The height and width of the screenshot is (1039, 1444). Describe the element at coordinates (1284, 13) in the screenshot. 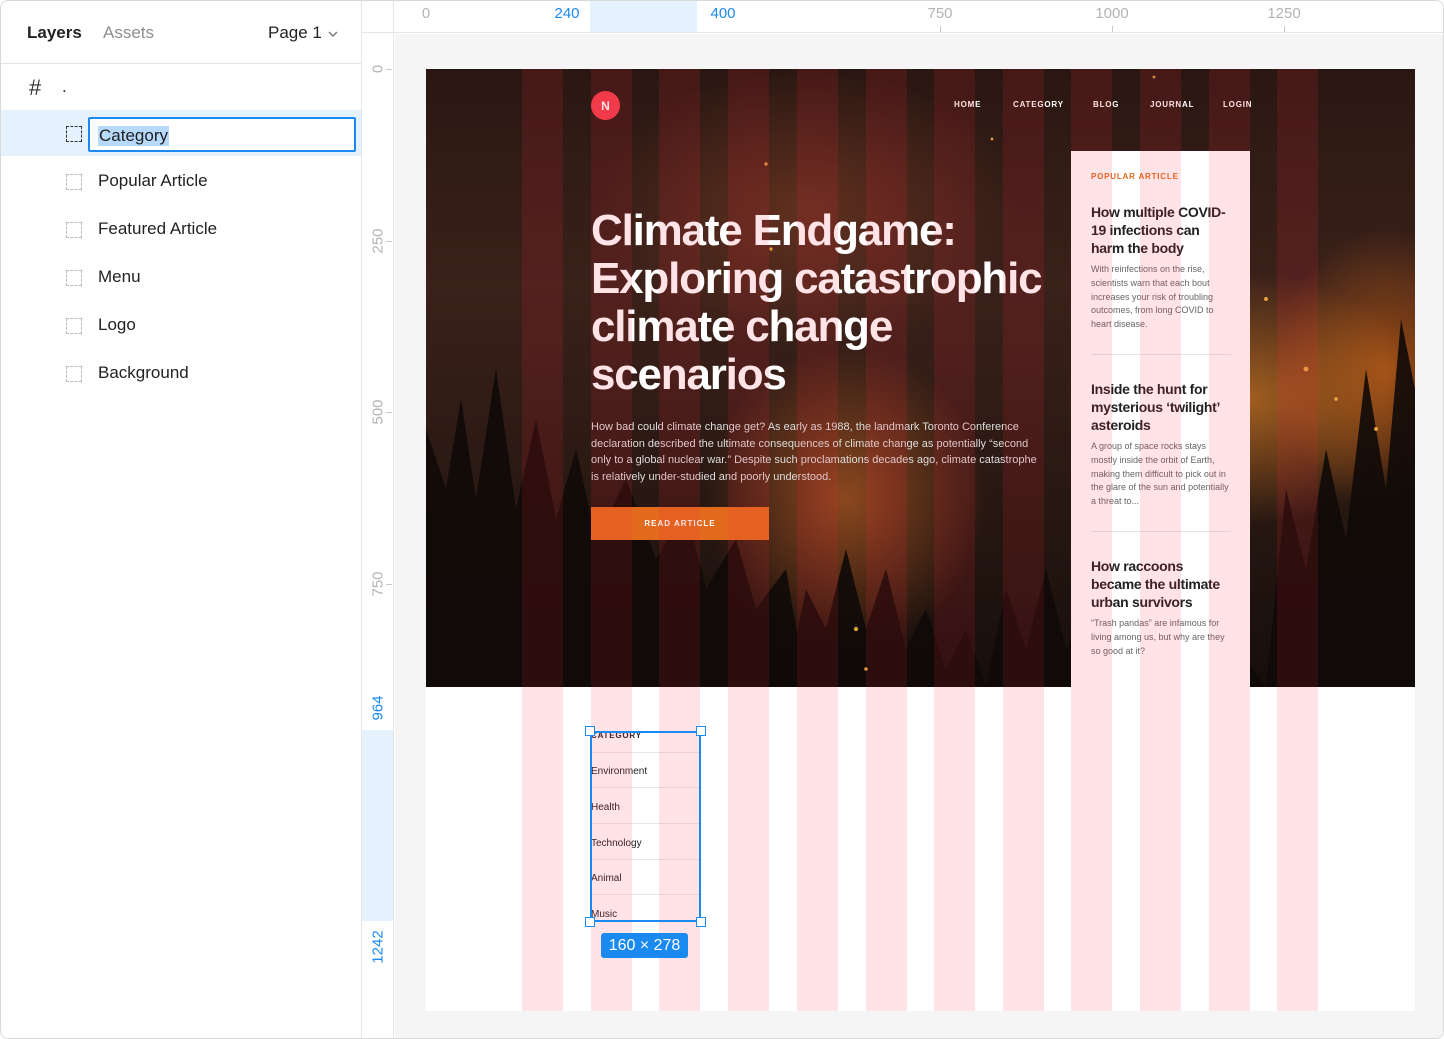

I see `ruler-label: 1250` at that location.